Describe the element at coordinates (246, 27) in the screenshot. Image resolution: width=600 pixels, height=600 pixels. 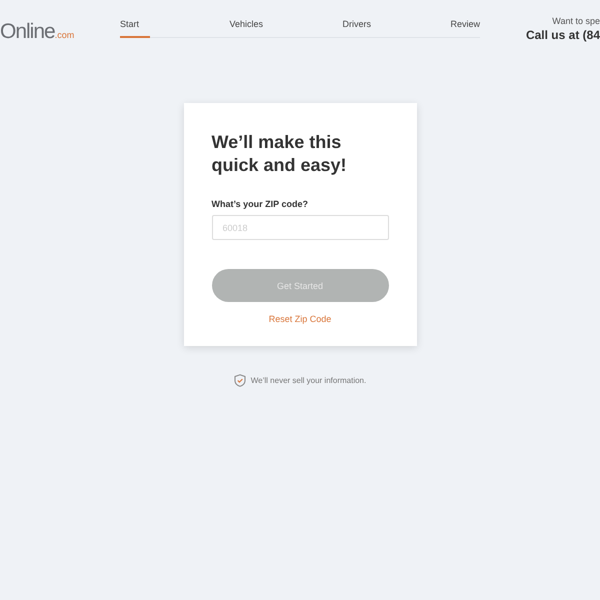
I see `step-tab: Vehicles` at that location.